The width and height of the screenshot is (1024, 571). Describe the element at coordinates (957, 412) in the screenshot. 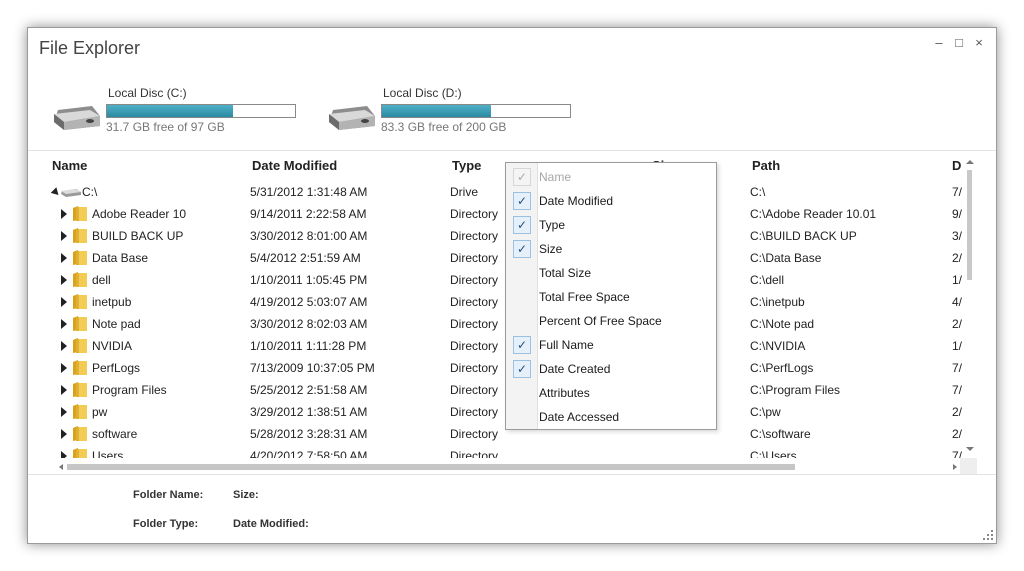

I see `row-date-created: 2/` at that location.